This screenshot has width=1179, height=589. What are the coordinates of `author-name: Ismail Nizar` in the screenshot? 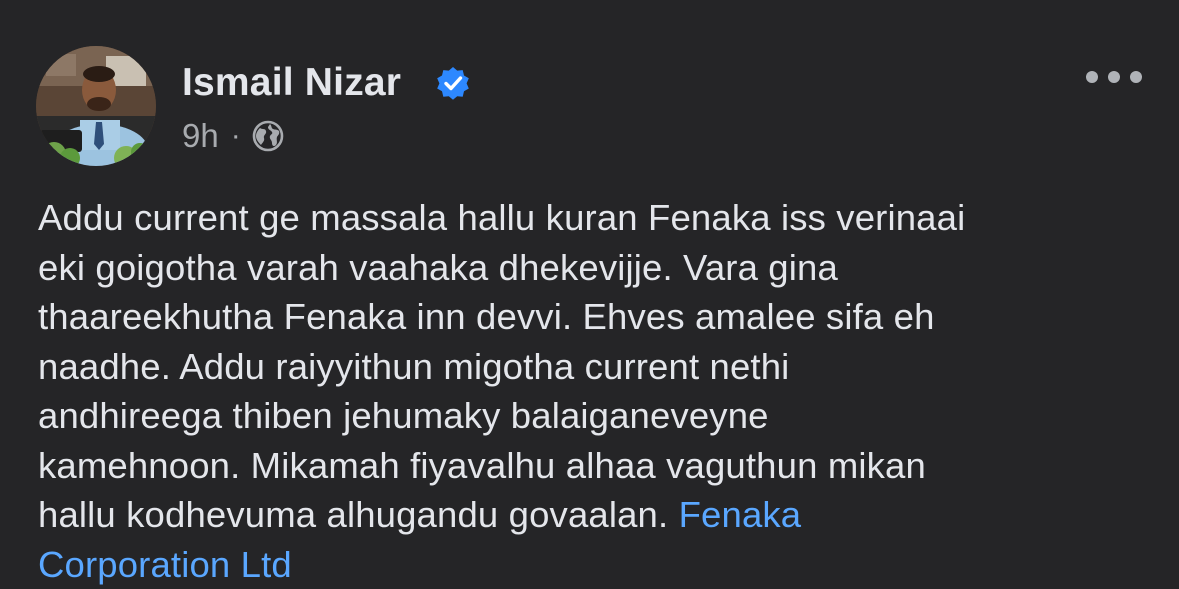 It's located at (291, 83).